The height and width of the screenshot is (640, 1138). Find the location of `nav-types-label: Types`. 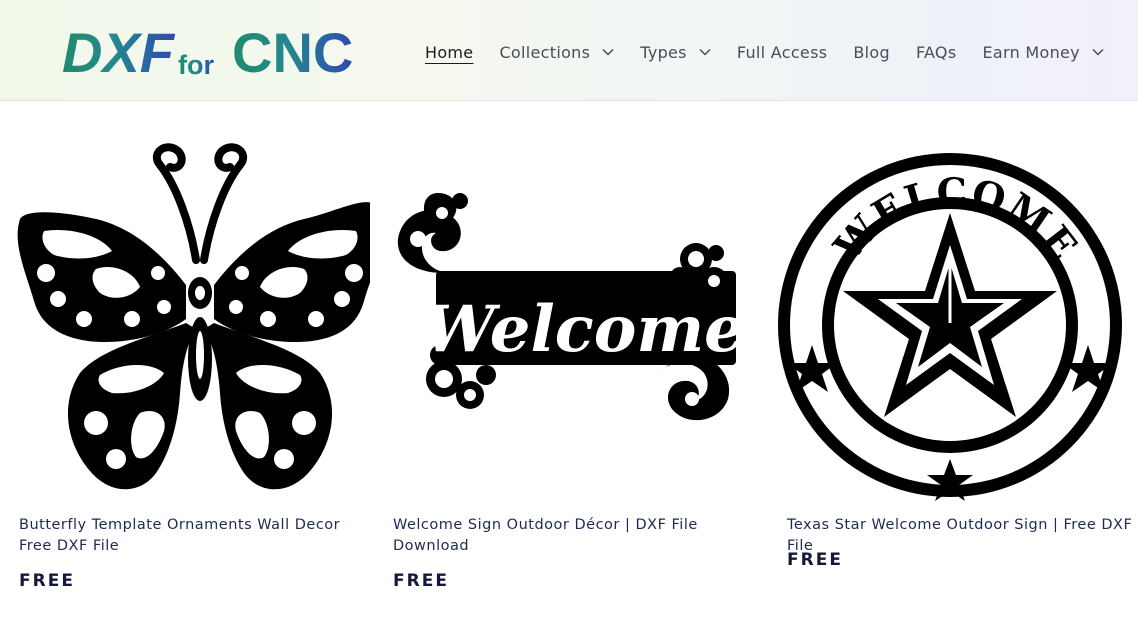

nav-types-label: Types is located at coordinates (663, 52).